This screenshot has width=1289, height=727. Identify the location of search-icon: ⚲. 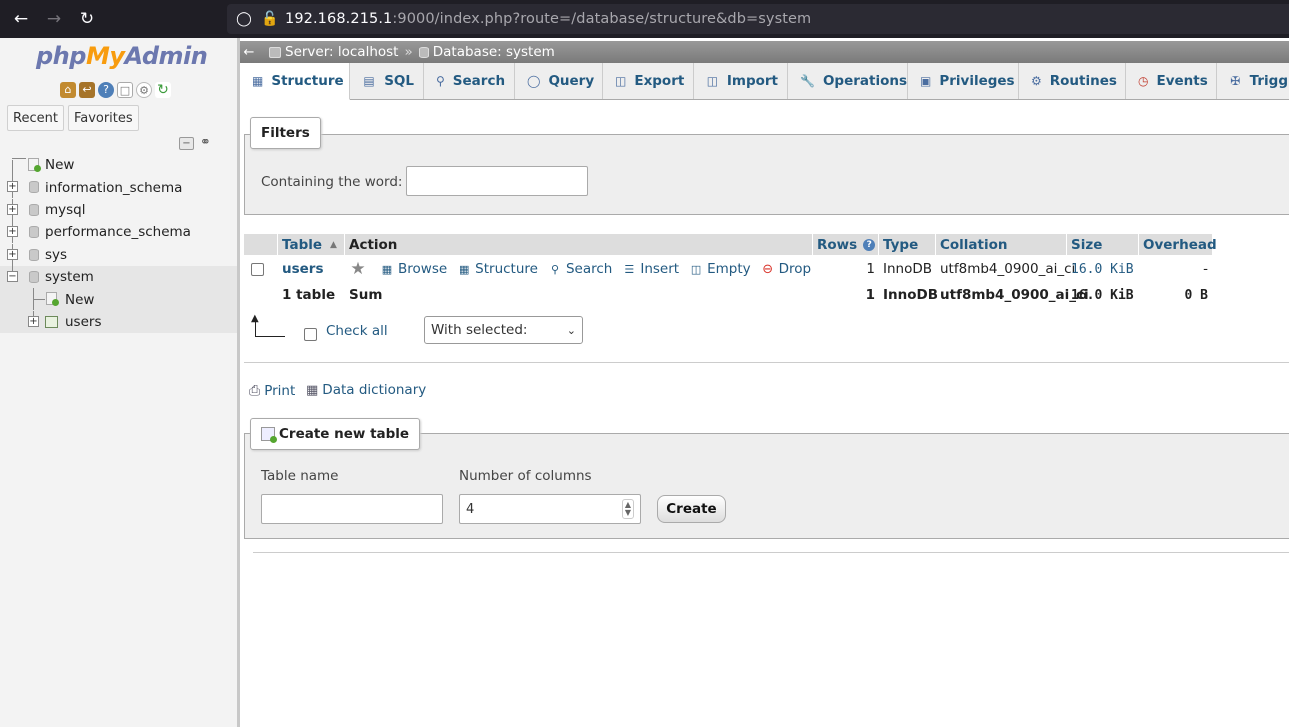
(554, 269).